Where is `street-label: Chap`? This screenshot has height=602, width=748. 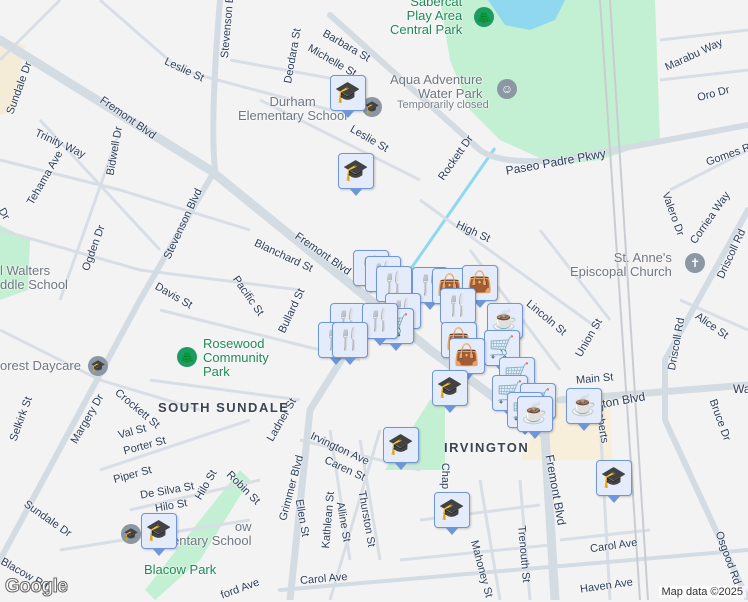 street-label: Chap is located at coordinates (445, 476).